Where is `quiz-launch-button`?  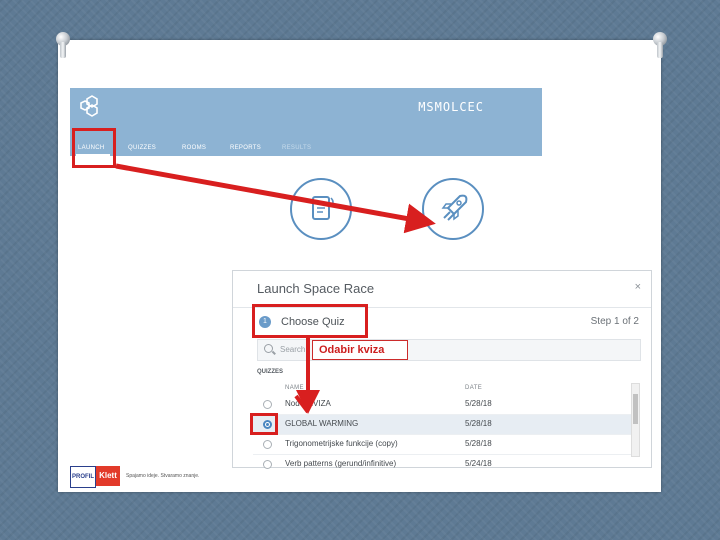 quiz-launch-button is located at coordinates (321, 209).